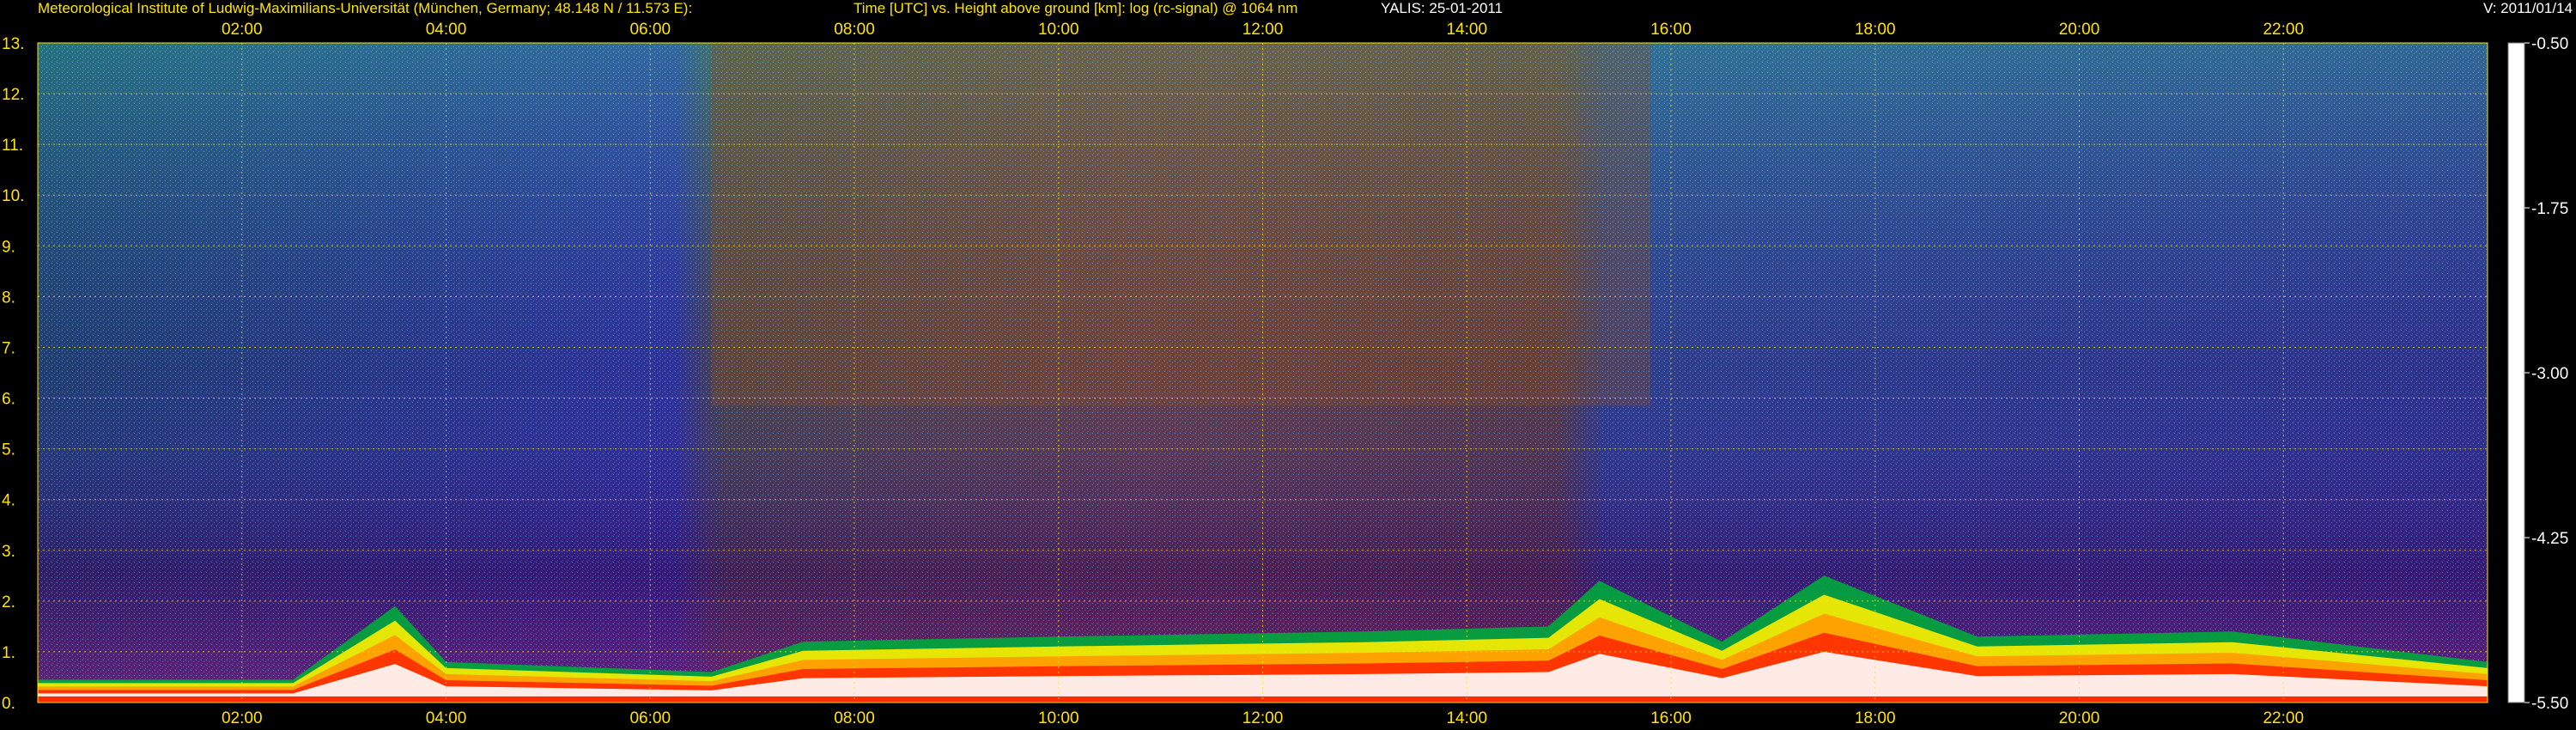 This screenshot has height=730, width=2576. Describe the element at coordinates (9, 704) in the screenshot. I see `y-tick-label: 0.` at that location.